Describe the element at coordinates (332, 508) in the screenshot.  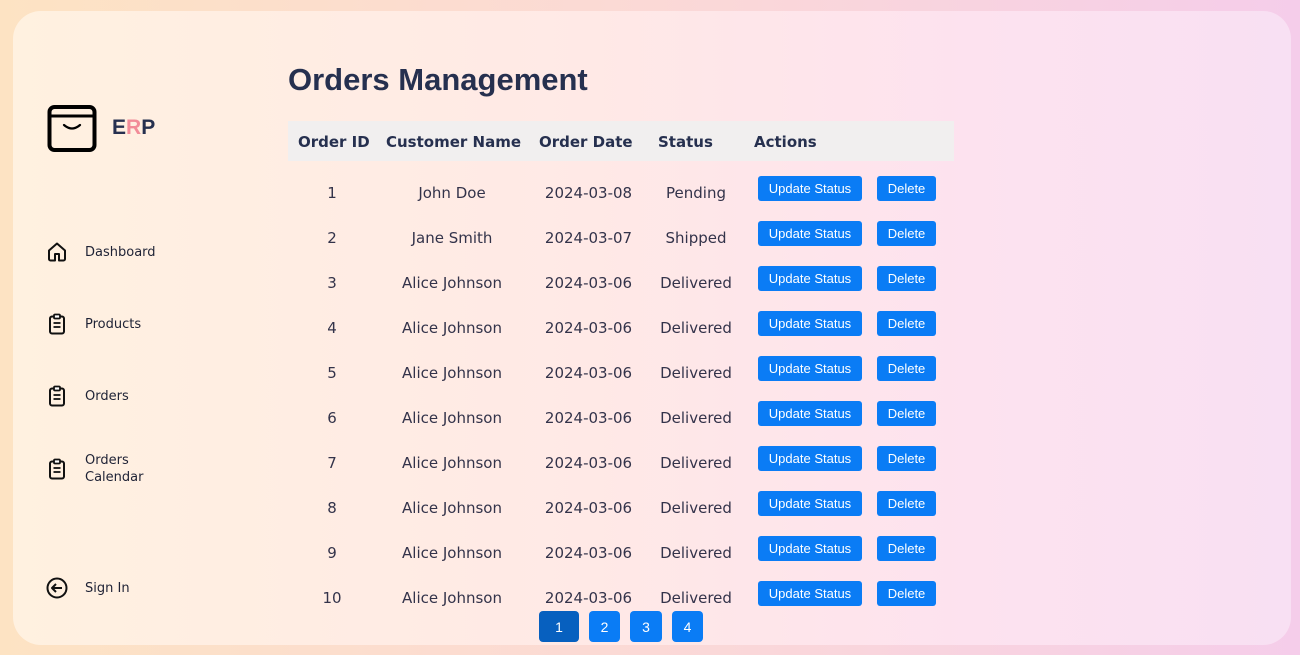
I see `order-id-cell: 8` at that location.